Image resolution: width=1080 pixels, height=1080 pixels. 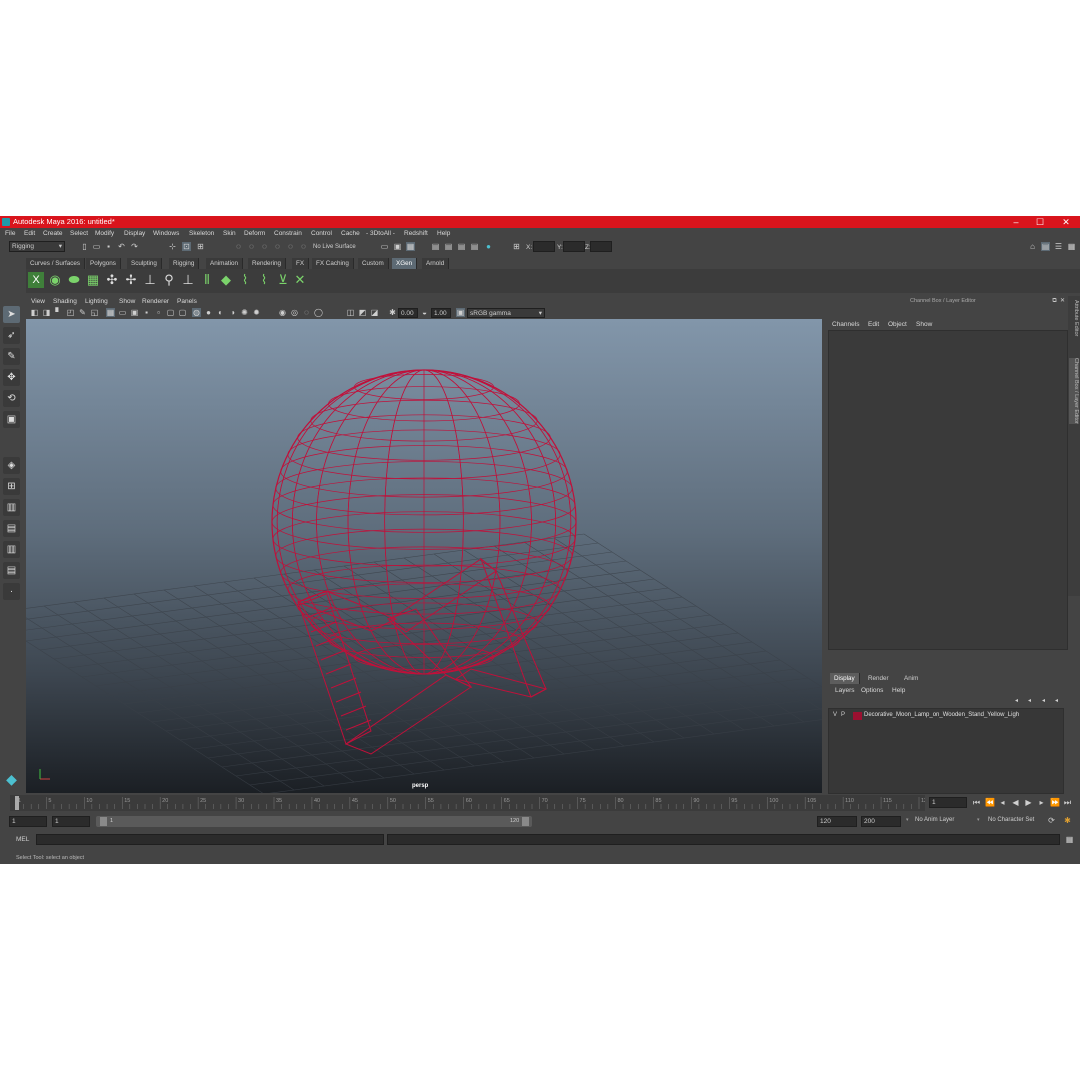 I want to click on transform-icon: ⊞, so click(x=516, y=246).